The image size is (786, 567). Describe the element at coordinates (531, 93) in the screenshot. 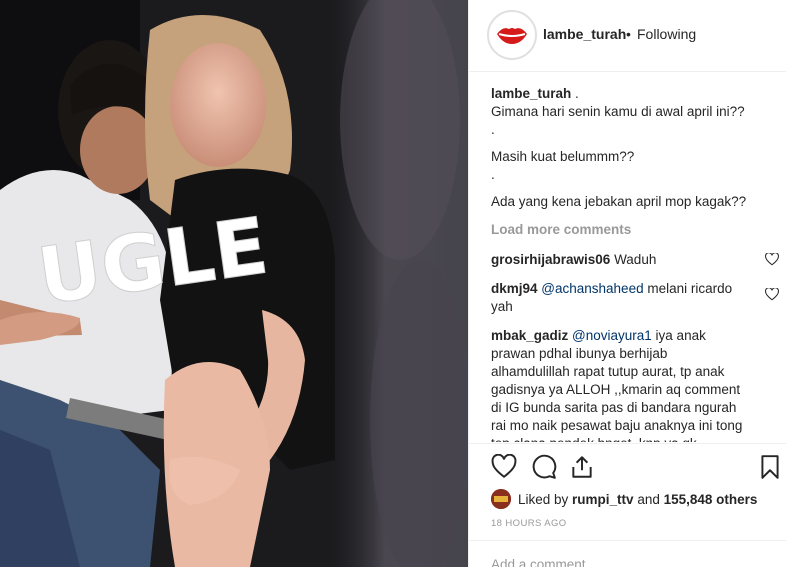

I see `caption-username: lambe_turah` at that location.